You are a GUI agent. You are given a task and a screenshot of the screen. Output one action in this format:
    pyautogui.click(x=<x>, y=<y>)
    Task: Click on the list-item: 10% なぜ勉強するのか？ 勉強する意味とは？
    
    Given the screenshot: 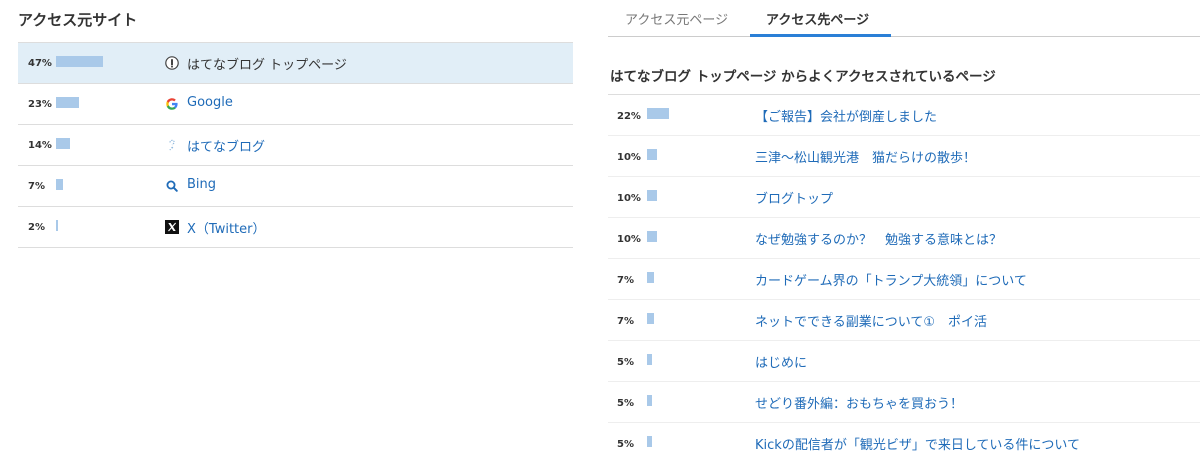 What is the action you would take?
    pyautogui.click(x=904, y=238)
    